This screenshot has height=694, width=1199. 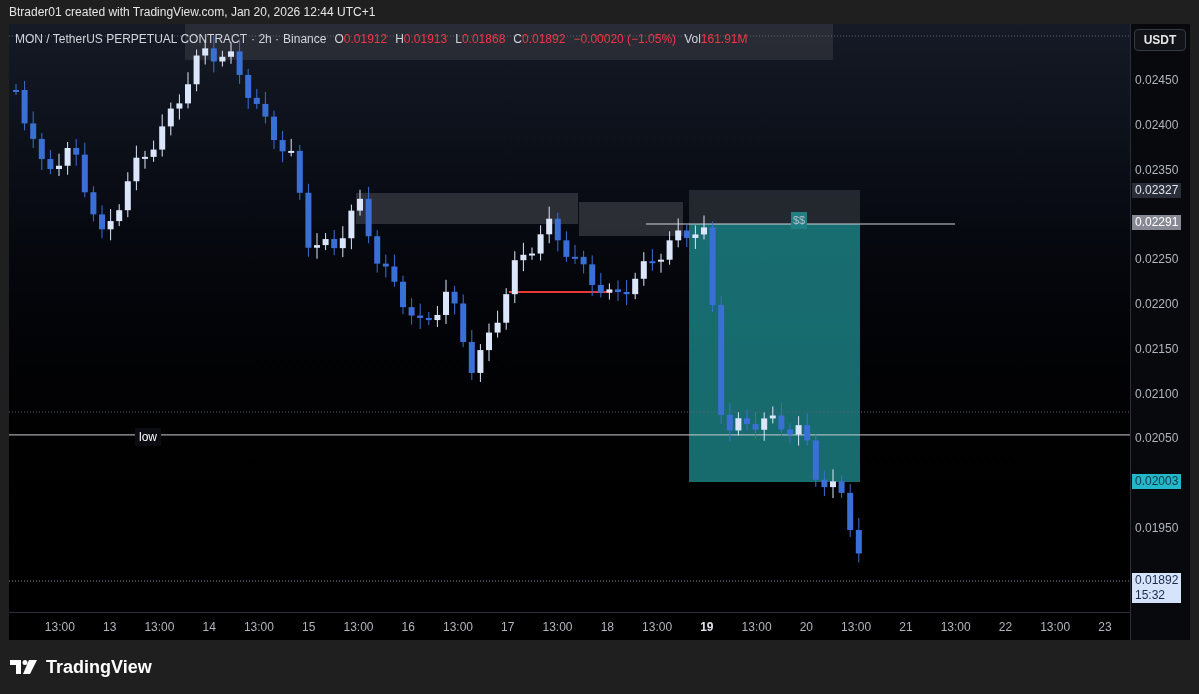 What do you see at coordinates (209, 627) in the screenshot?
I see `time-label: 14` at bounding box center [209, 627].